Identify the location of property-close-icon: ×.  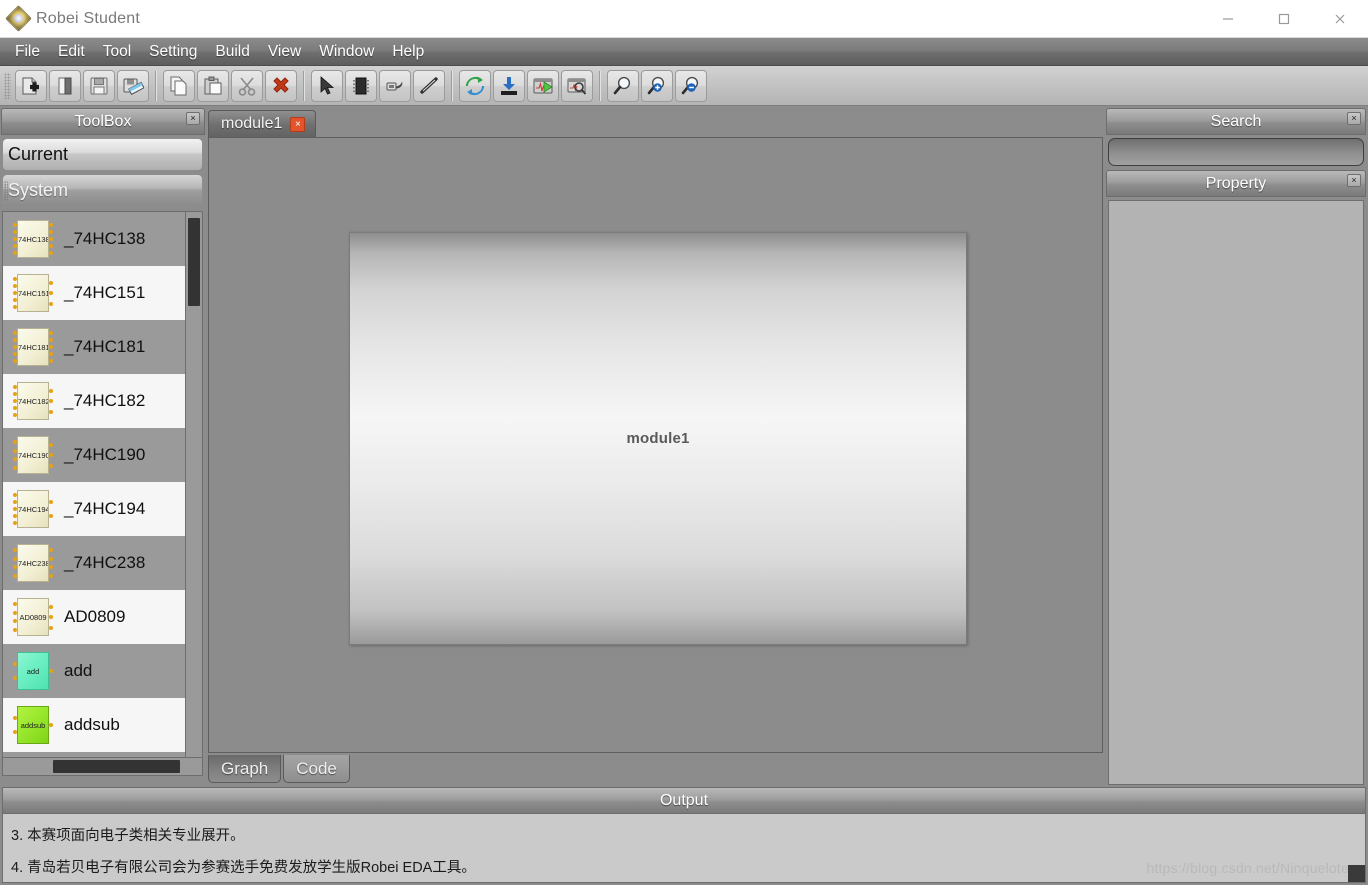
(1354, 180).